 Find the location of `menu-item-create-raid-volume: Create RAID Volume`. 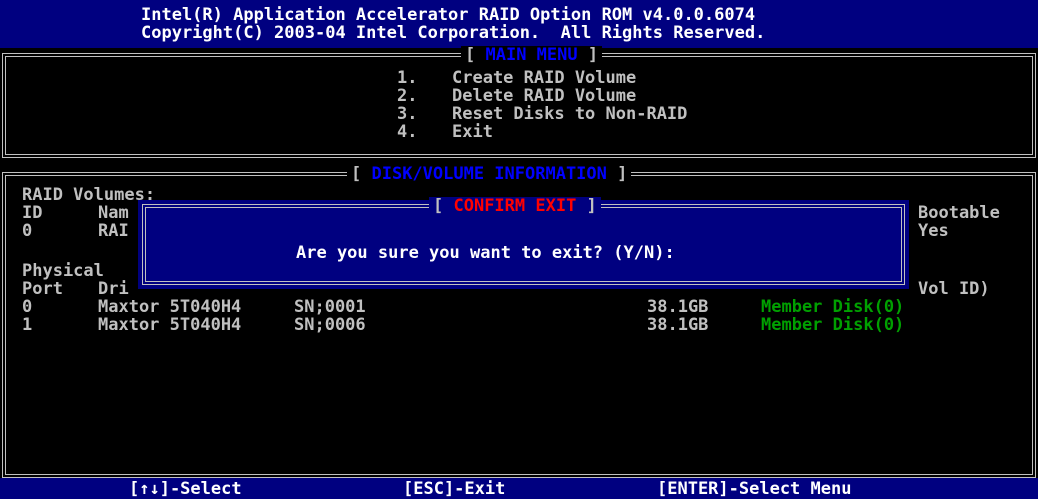

menu-item-create-raid-volume: Create RAID Volume is located at coordinates (544, 78).